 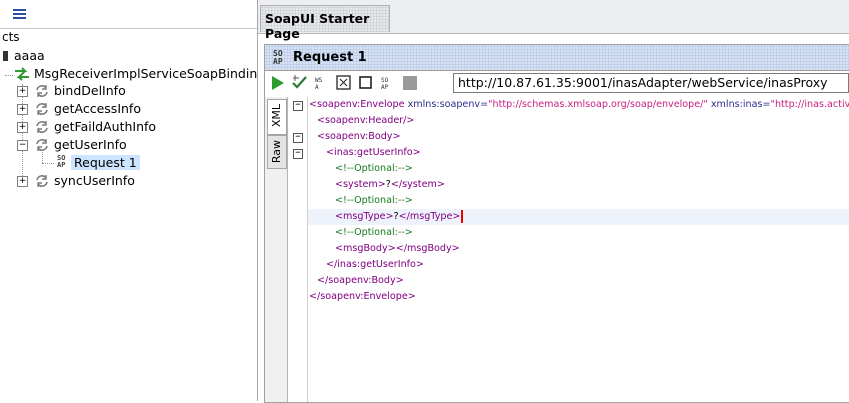 I want to click on soap-request-icon: SO AP, so click(x=61, y=162).